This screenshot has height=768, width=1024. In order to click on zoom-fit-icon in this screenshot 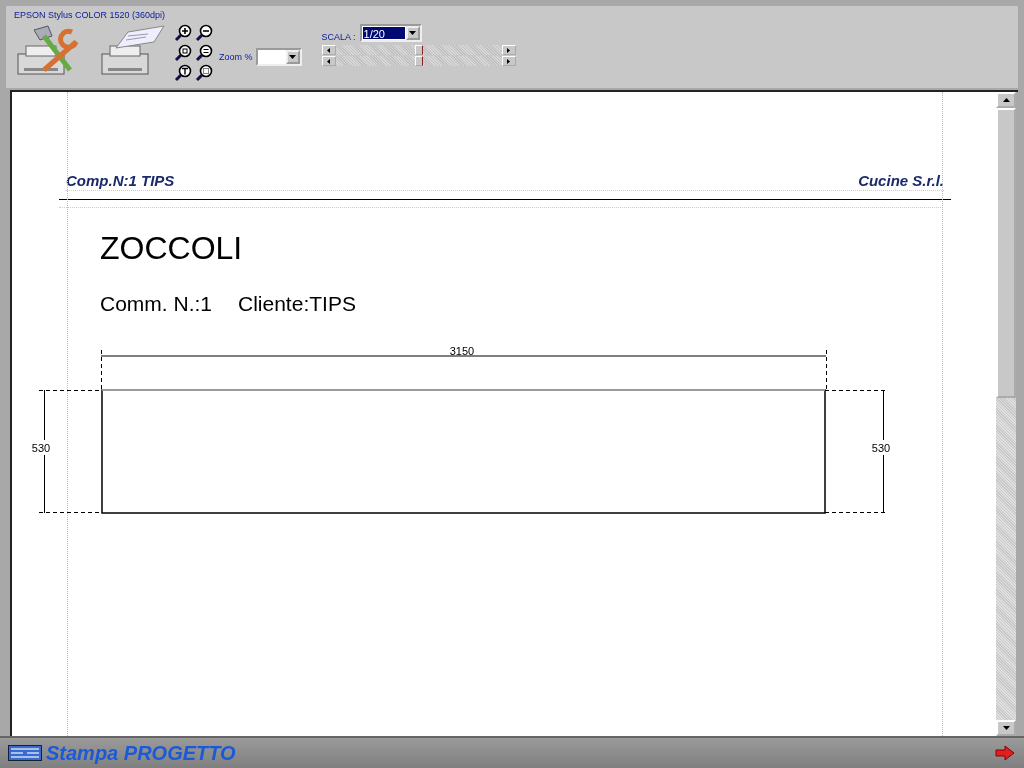, I will do `click(204, 53)`.